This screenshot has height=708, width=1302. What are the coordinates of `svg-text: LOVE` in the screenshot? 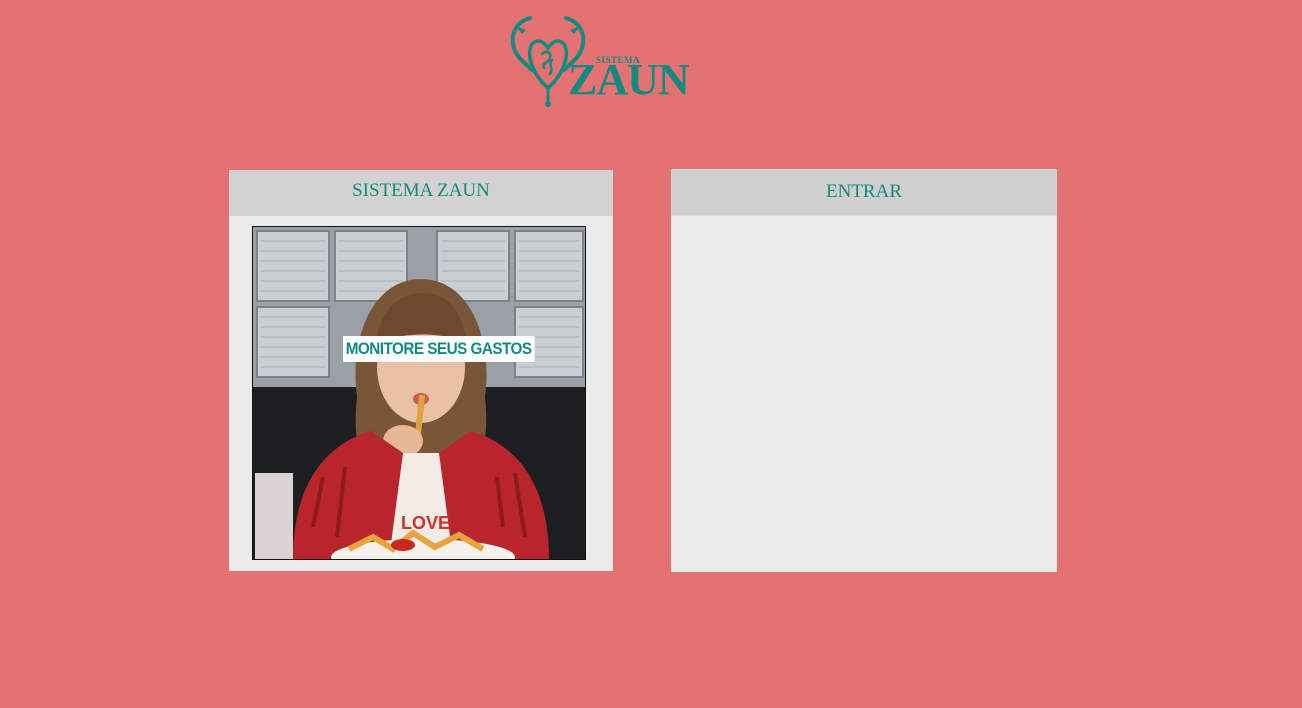 It's located at (425, 523).